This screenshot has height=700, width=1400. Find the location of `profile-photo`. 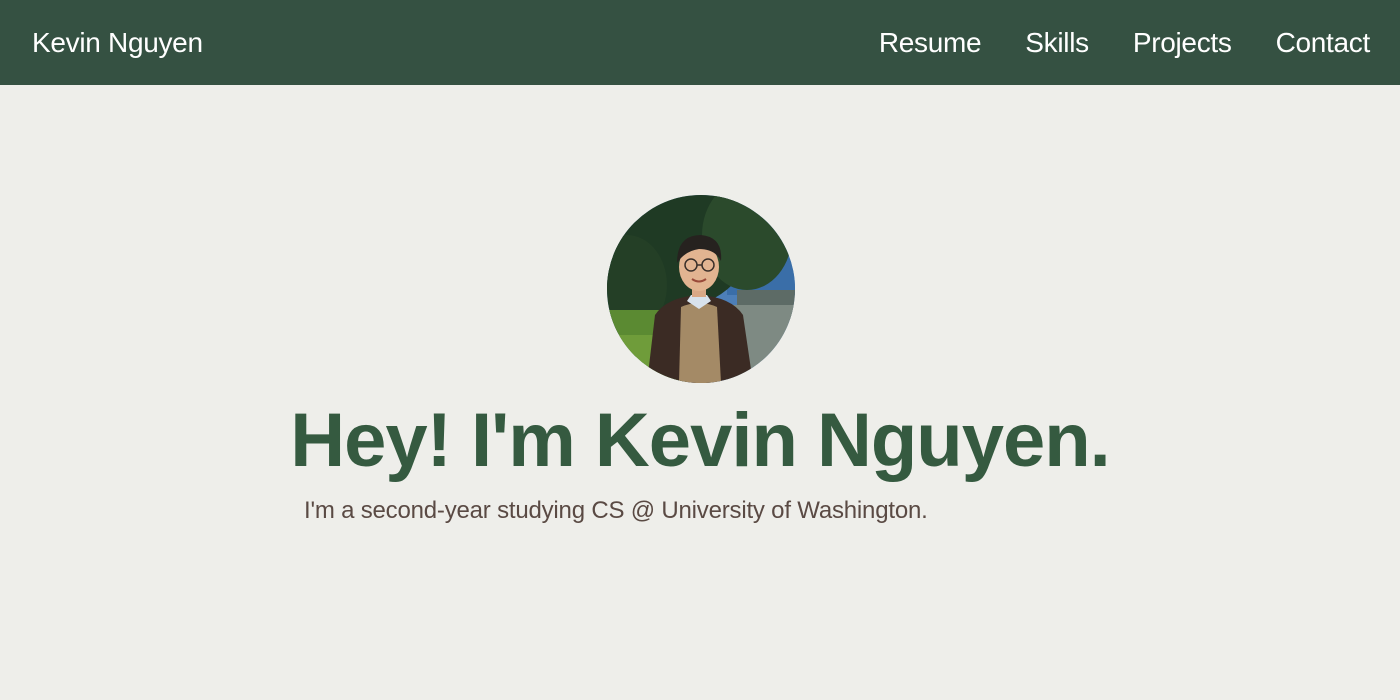

profile-photo is located at coordinates (701, 289).